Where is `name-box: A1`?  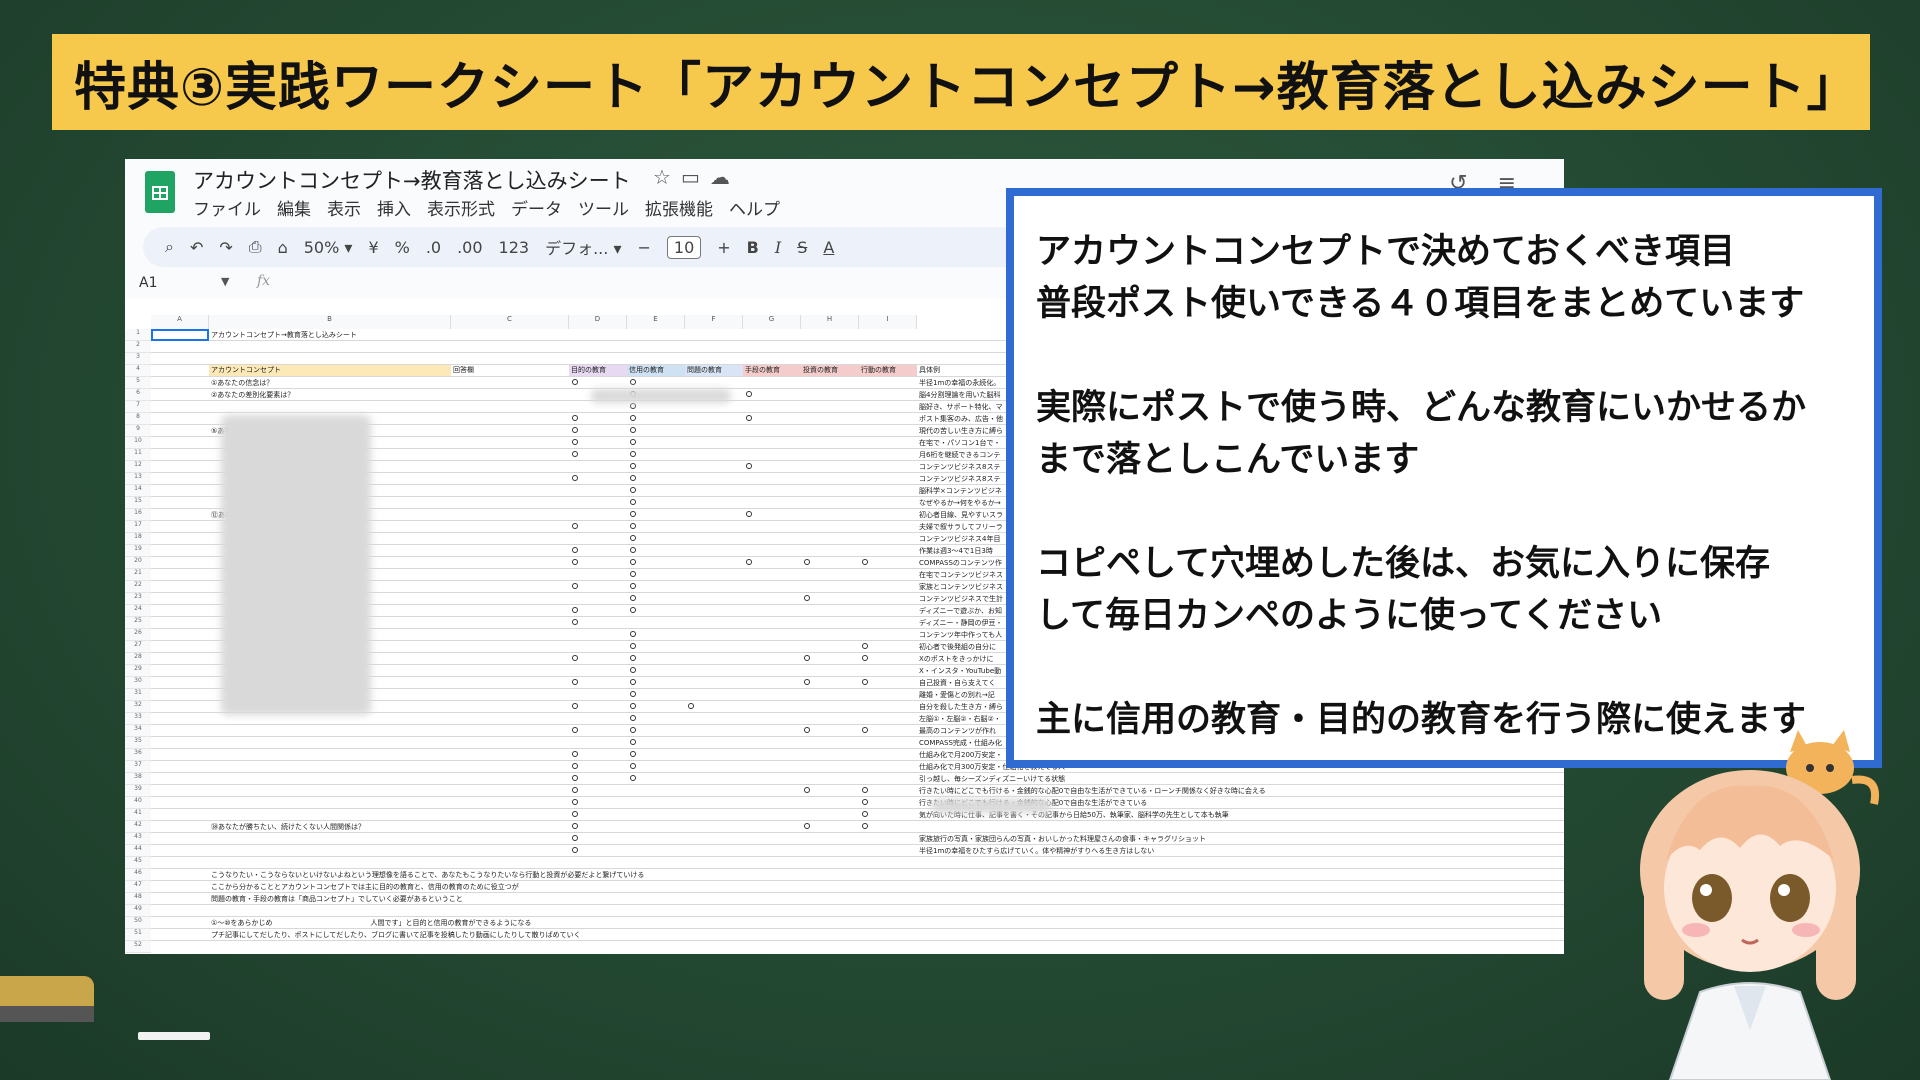
name-box: A1 is located at coordinates (148, 283).